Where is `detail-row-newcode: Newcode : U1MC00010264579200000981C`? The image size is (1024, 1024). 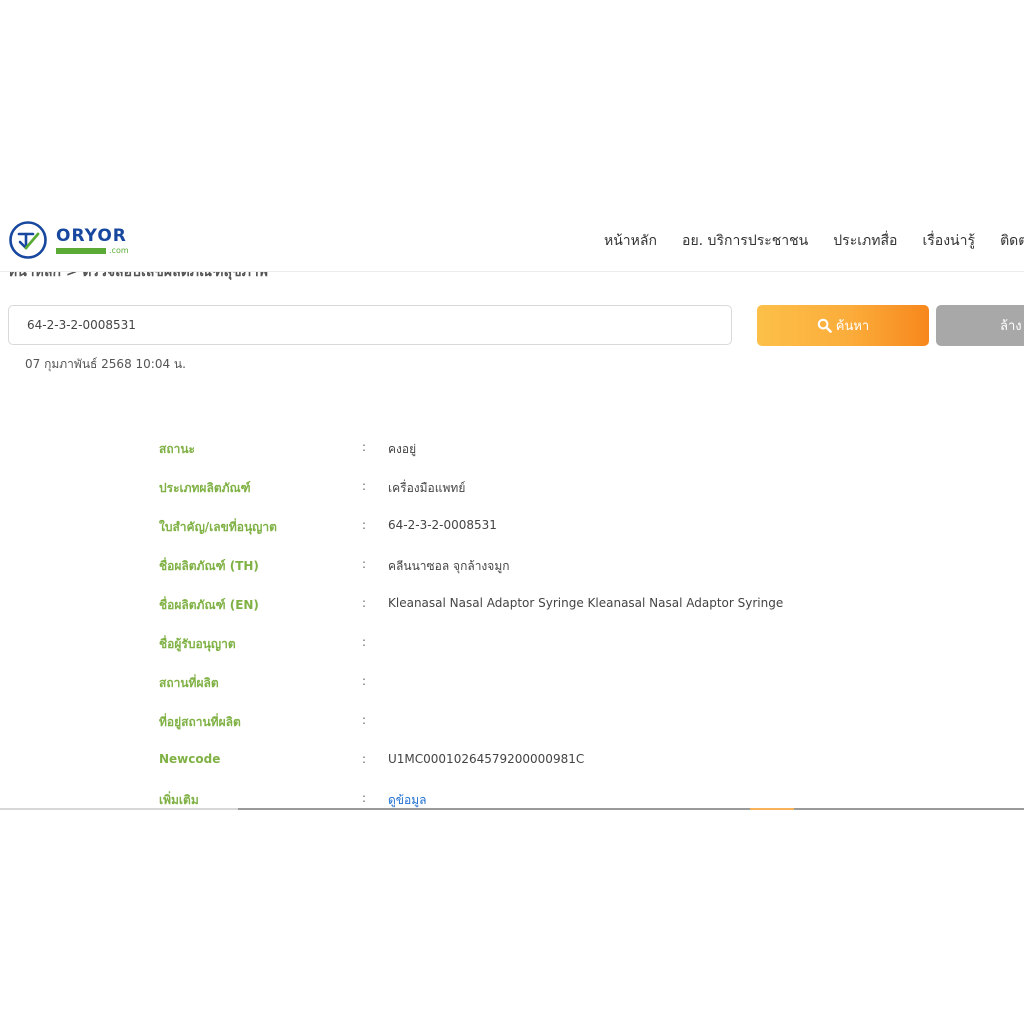
detail-row-newcode: Newcode : U1MC00010264579200000981C is located at coordinates (512, 762).